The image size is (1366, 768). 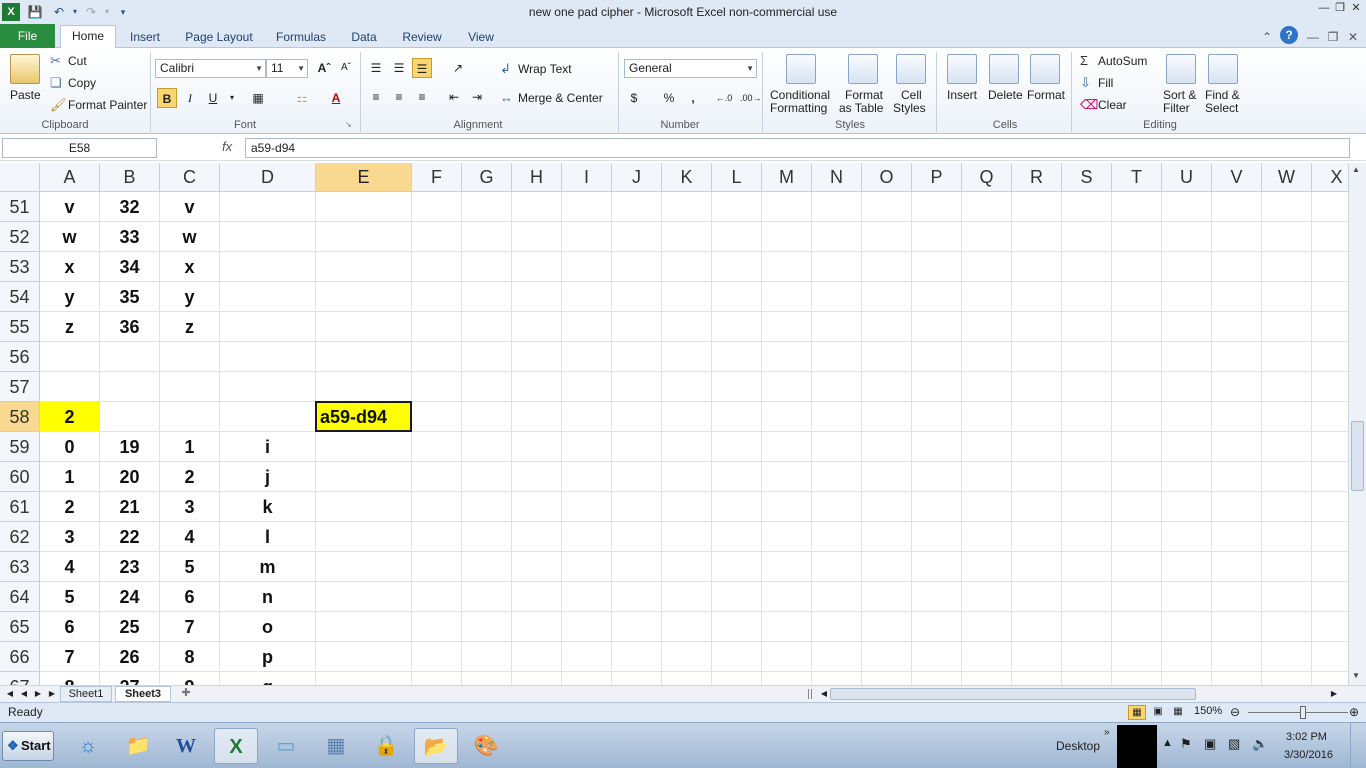 I want to click on cell-c: 9, so click(x=190, y=678).